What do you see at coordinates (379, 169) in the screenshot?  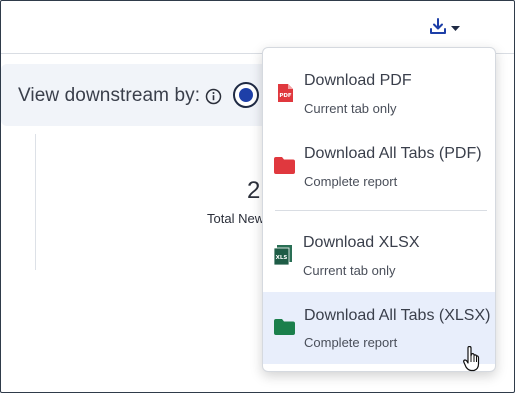 I see `menu-item-download-all-pdf: Download All Tabs (PDF) Complete report` at bounding box center [379, 169].